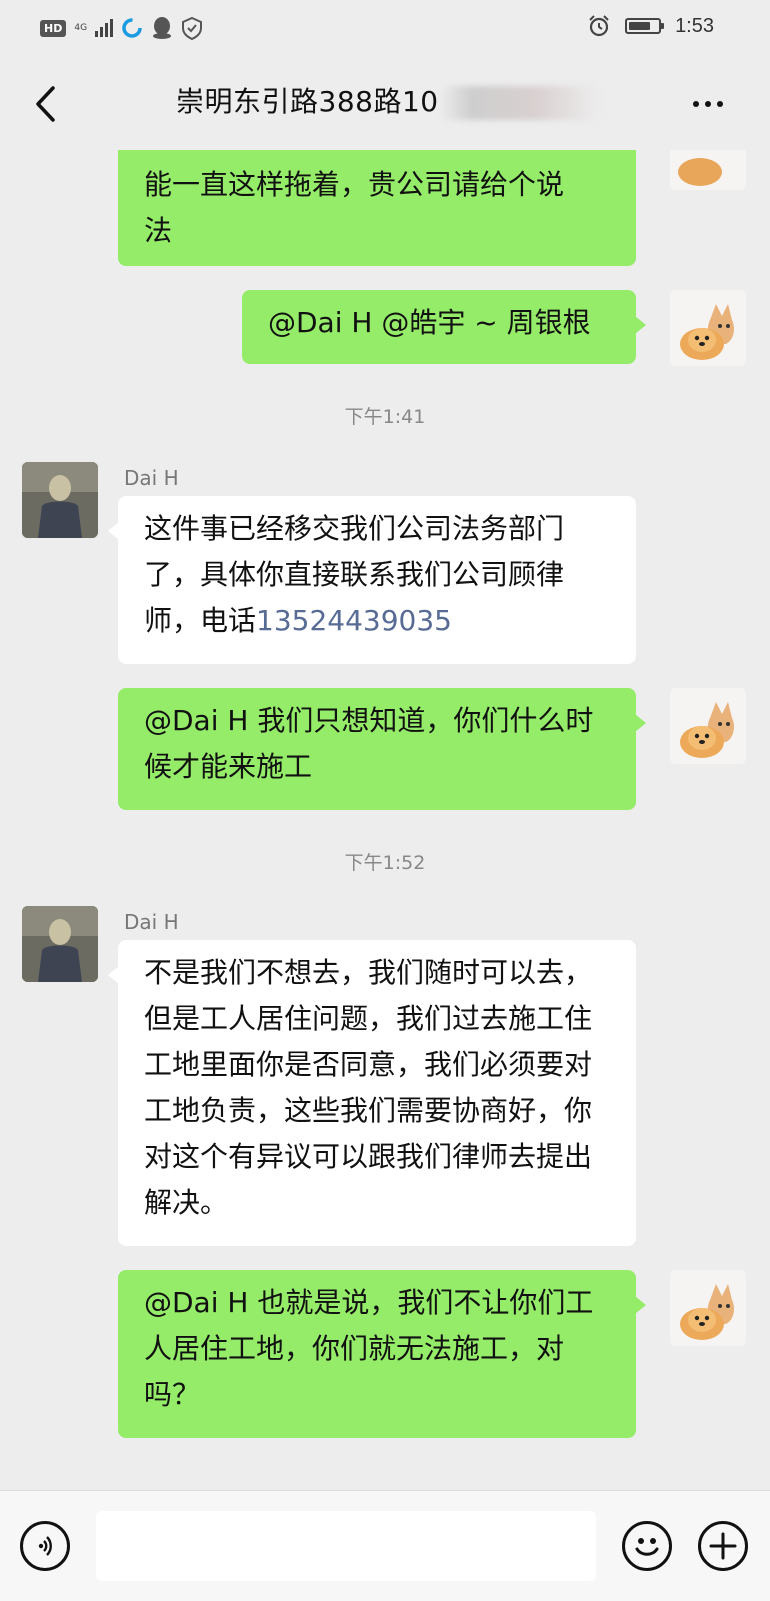 This screenshot has height=1601, width=770. I want to click on input-bar, so click(385, 1545).